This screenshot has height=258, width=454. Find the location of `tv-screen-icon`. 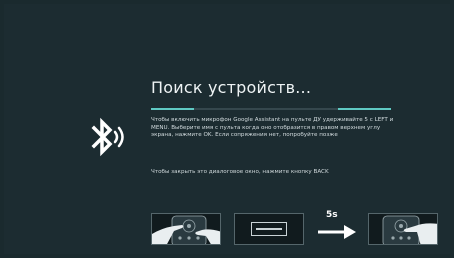

tv-screen-icon is located at coordinates (269, 229).